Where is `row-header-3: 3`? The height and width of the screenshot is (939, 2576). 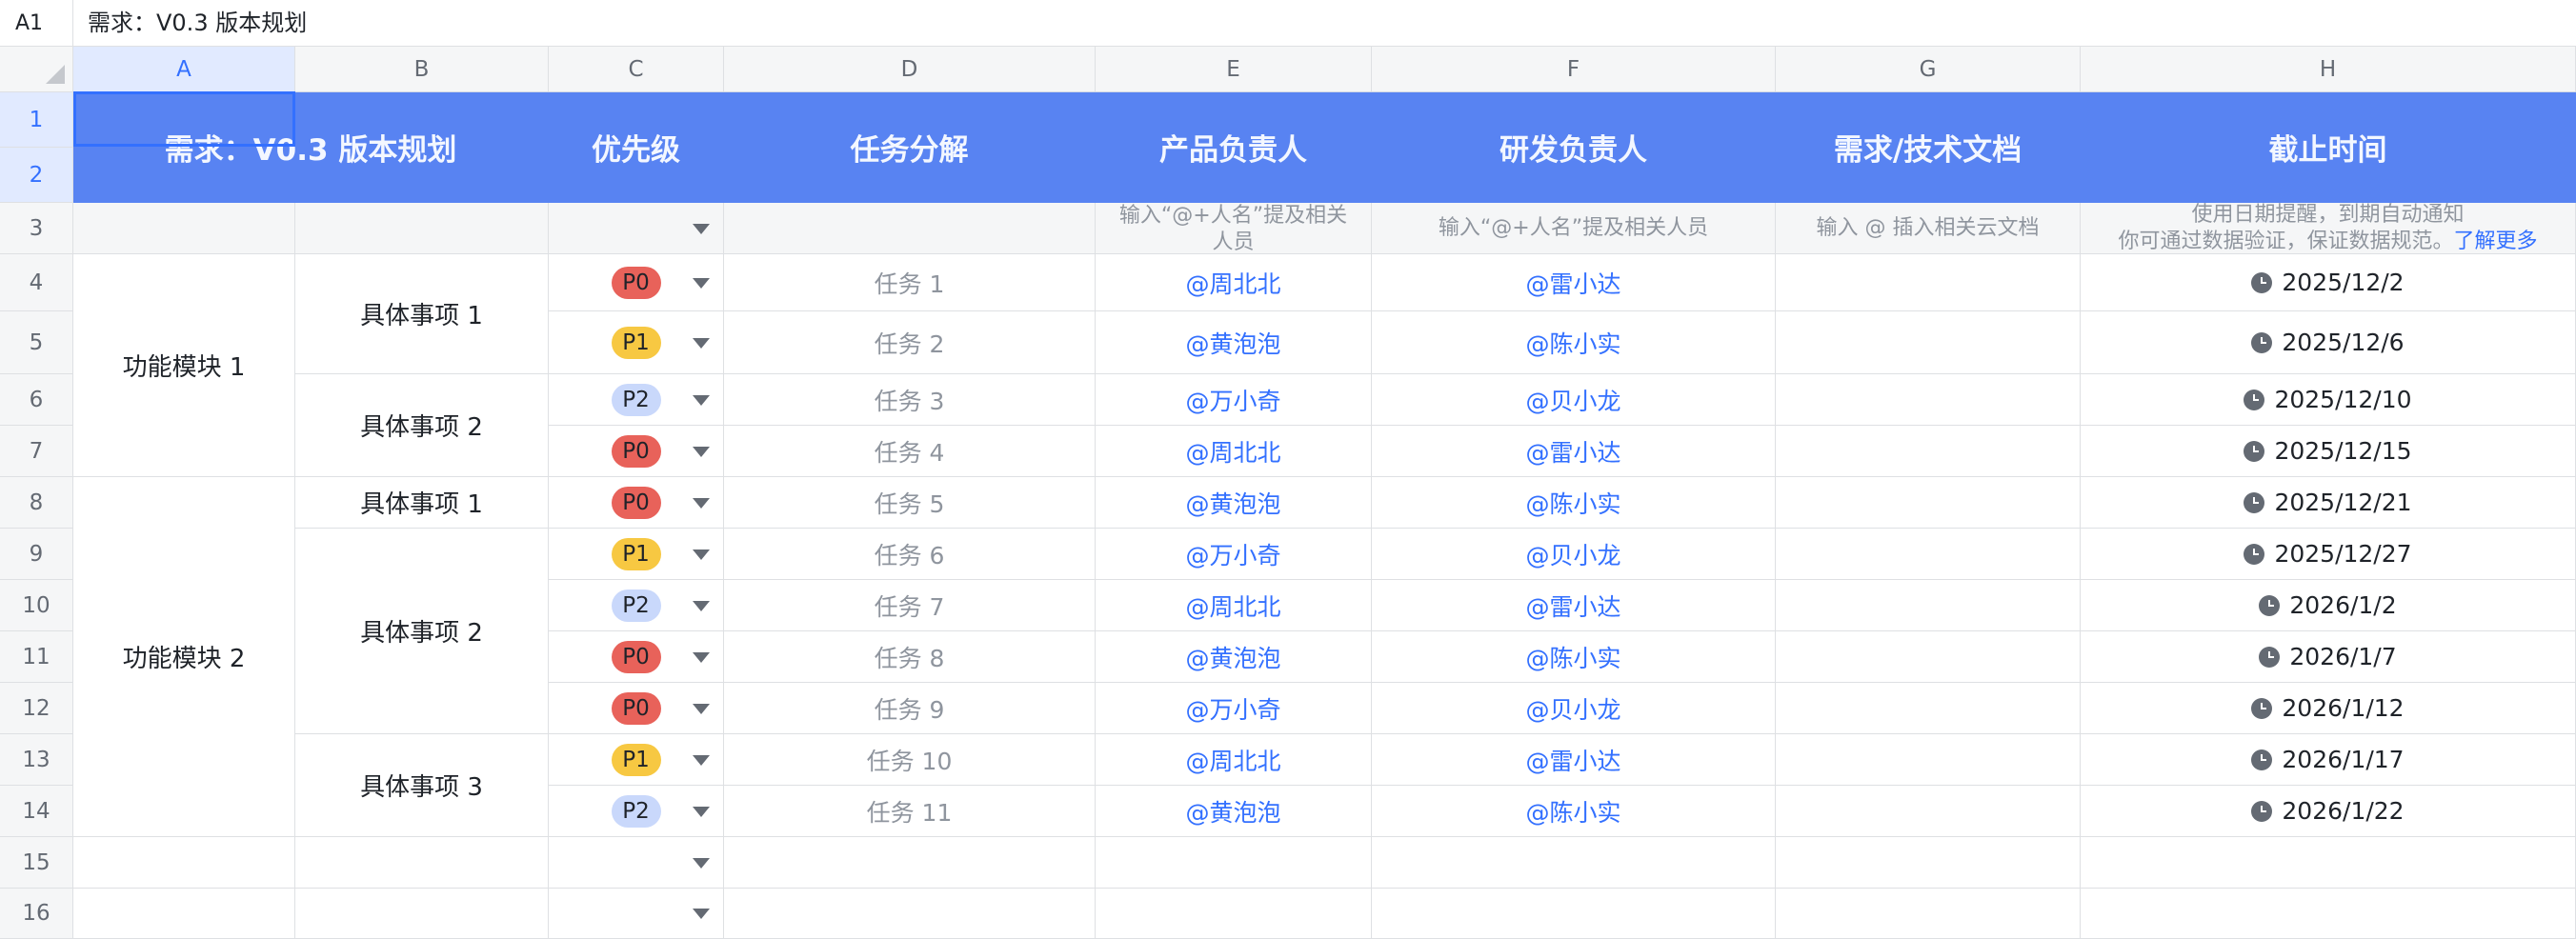 row-header-3: 3 is located at coordinates (37, 228).